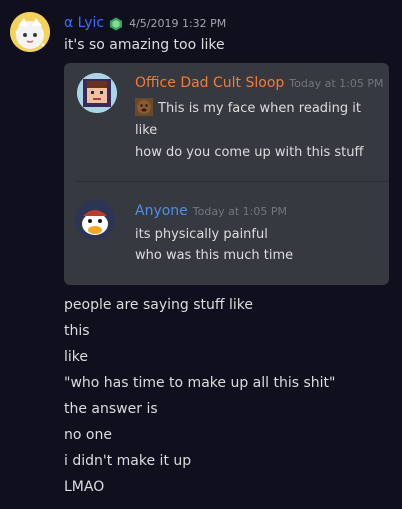  I want to click on quoted-header: Office Dad Cult Sloop Today at 1:05 PM, so click(259, 83).